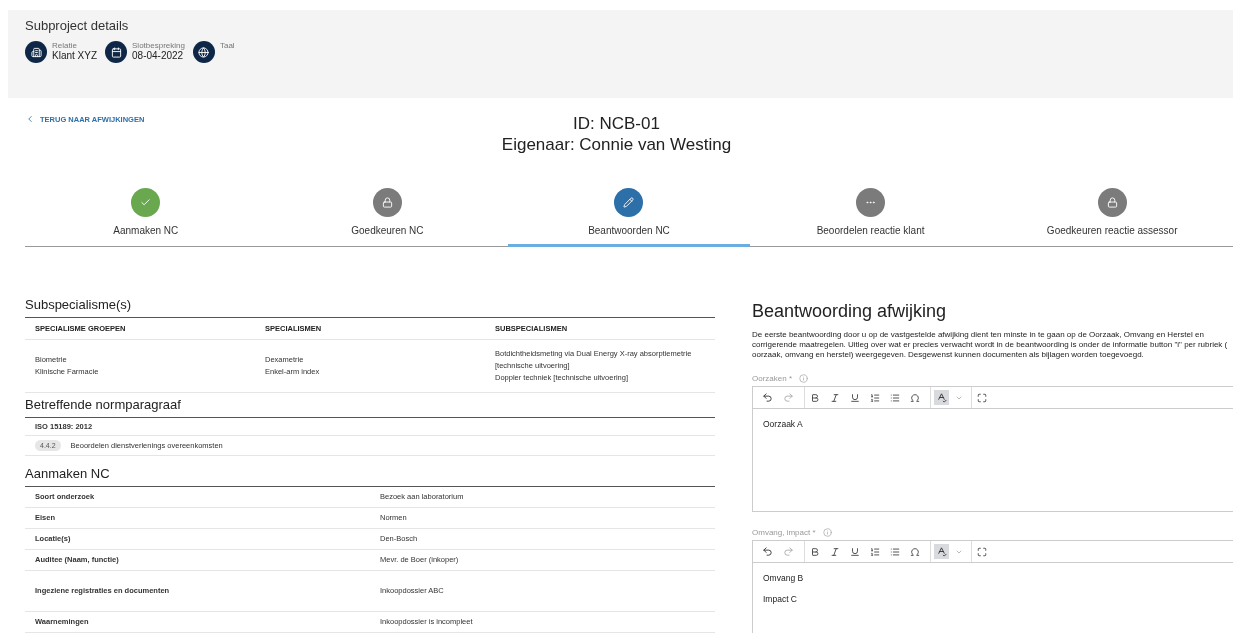  I want to click on chevron-left-icon, so click(30, 119).